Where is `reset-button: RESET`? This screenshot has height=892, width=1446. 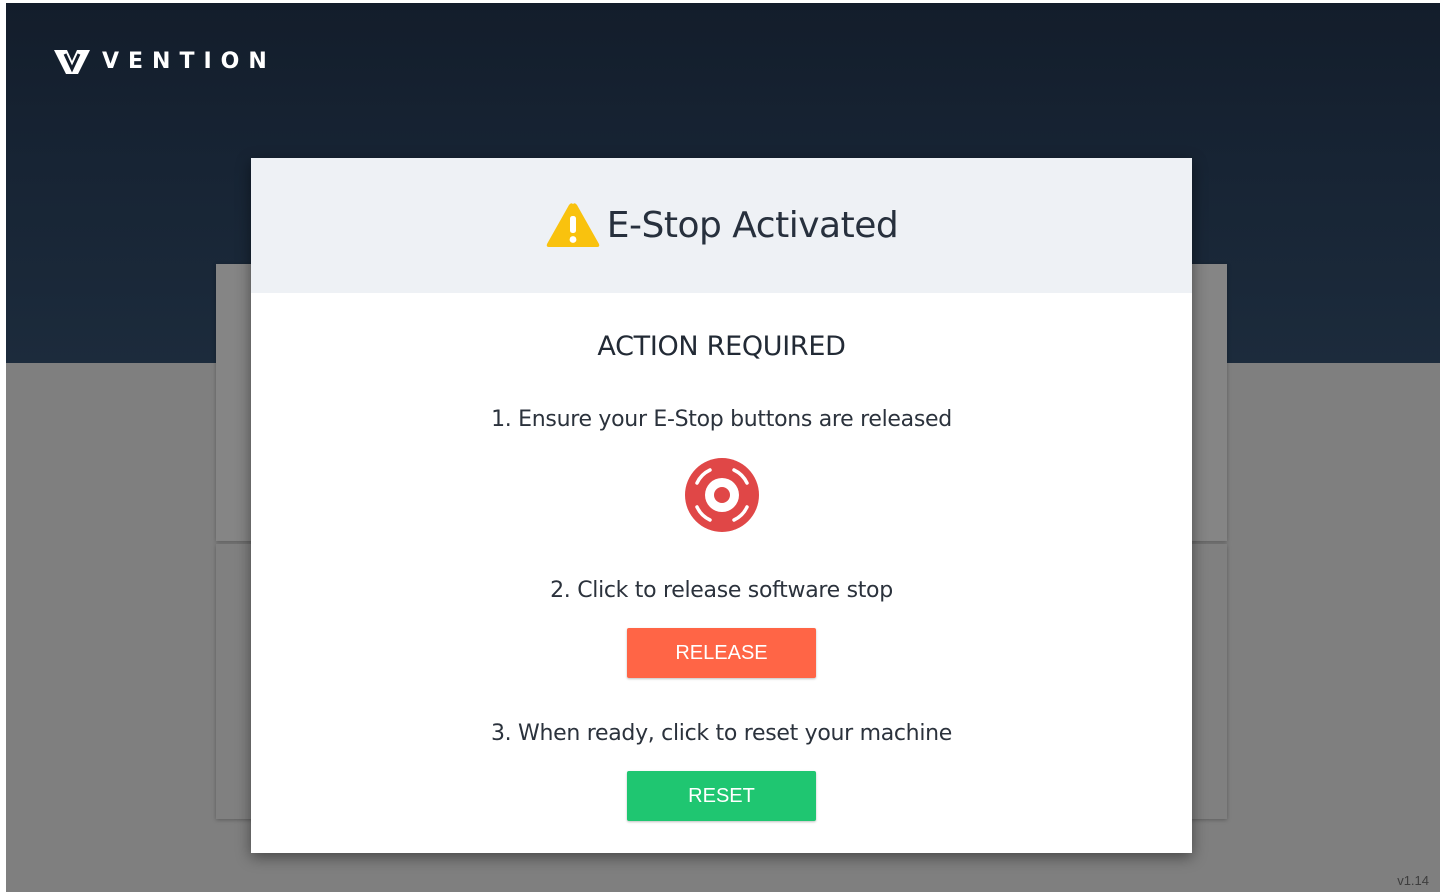 reset-button: RESET is located at coordinates (721, 796).